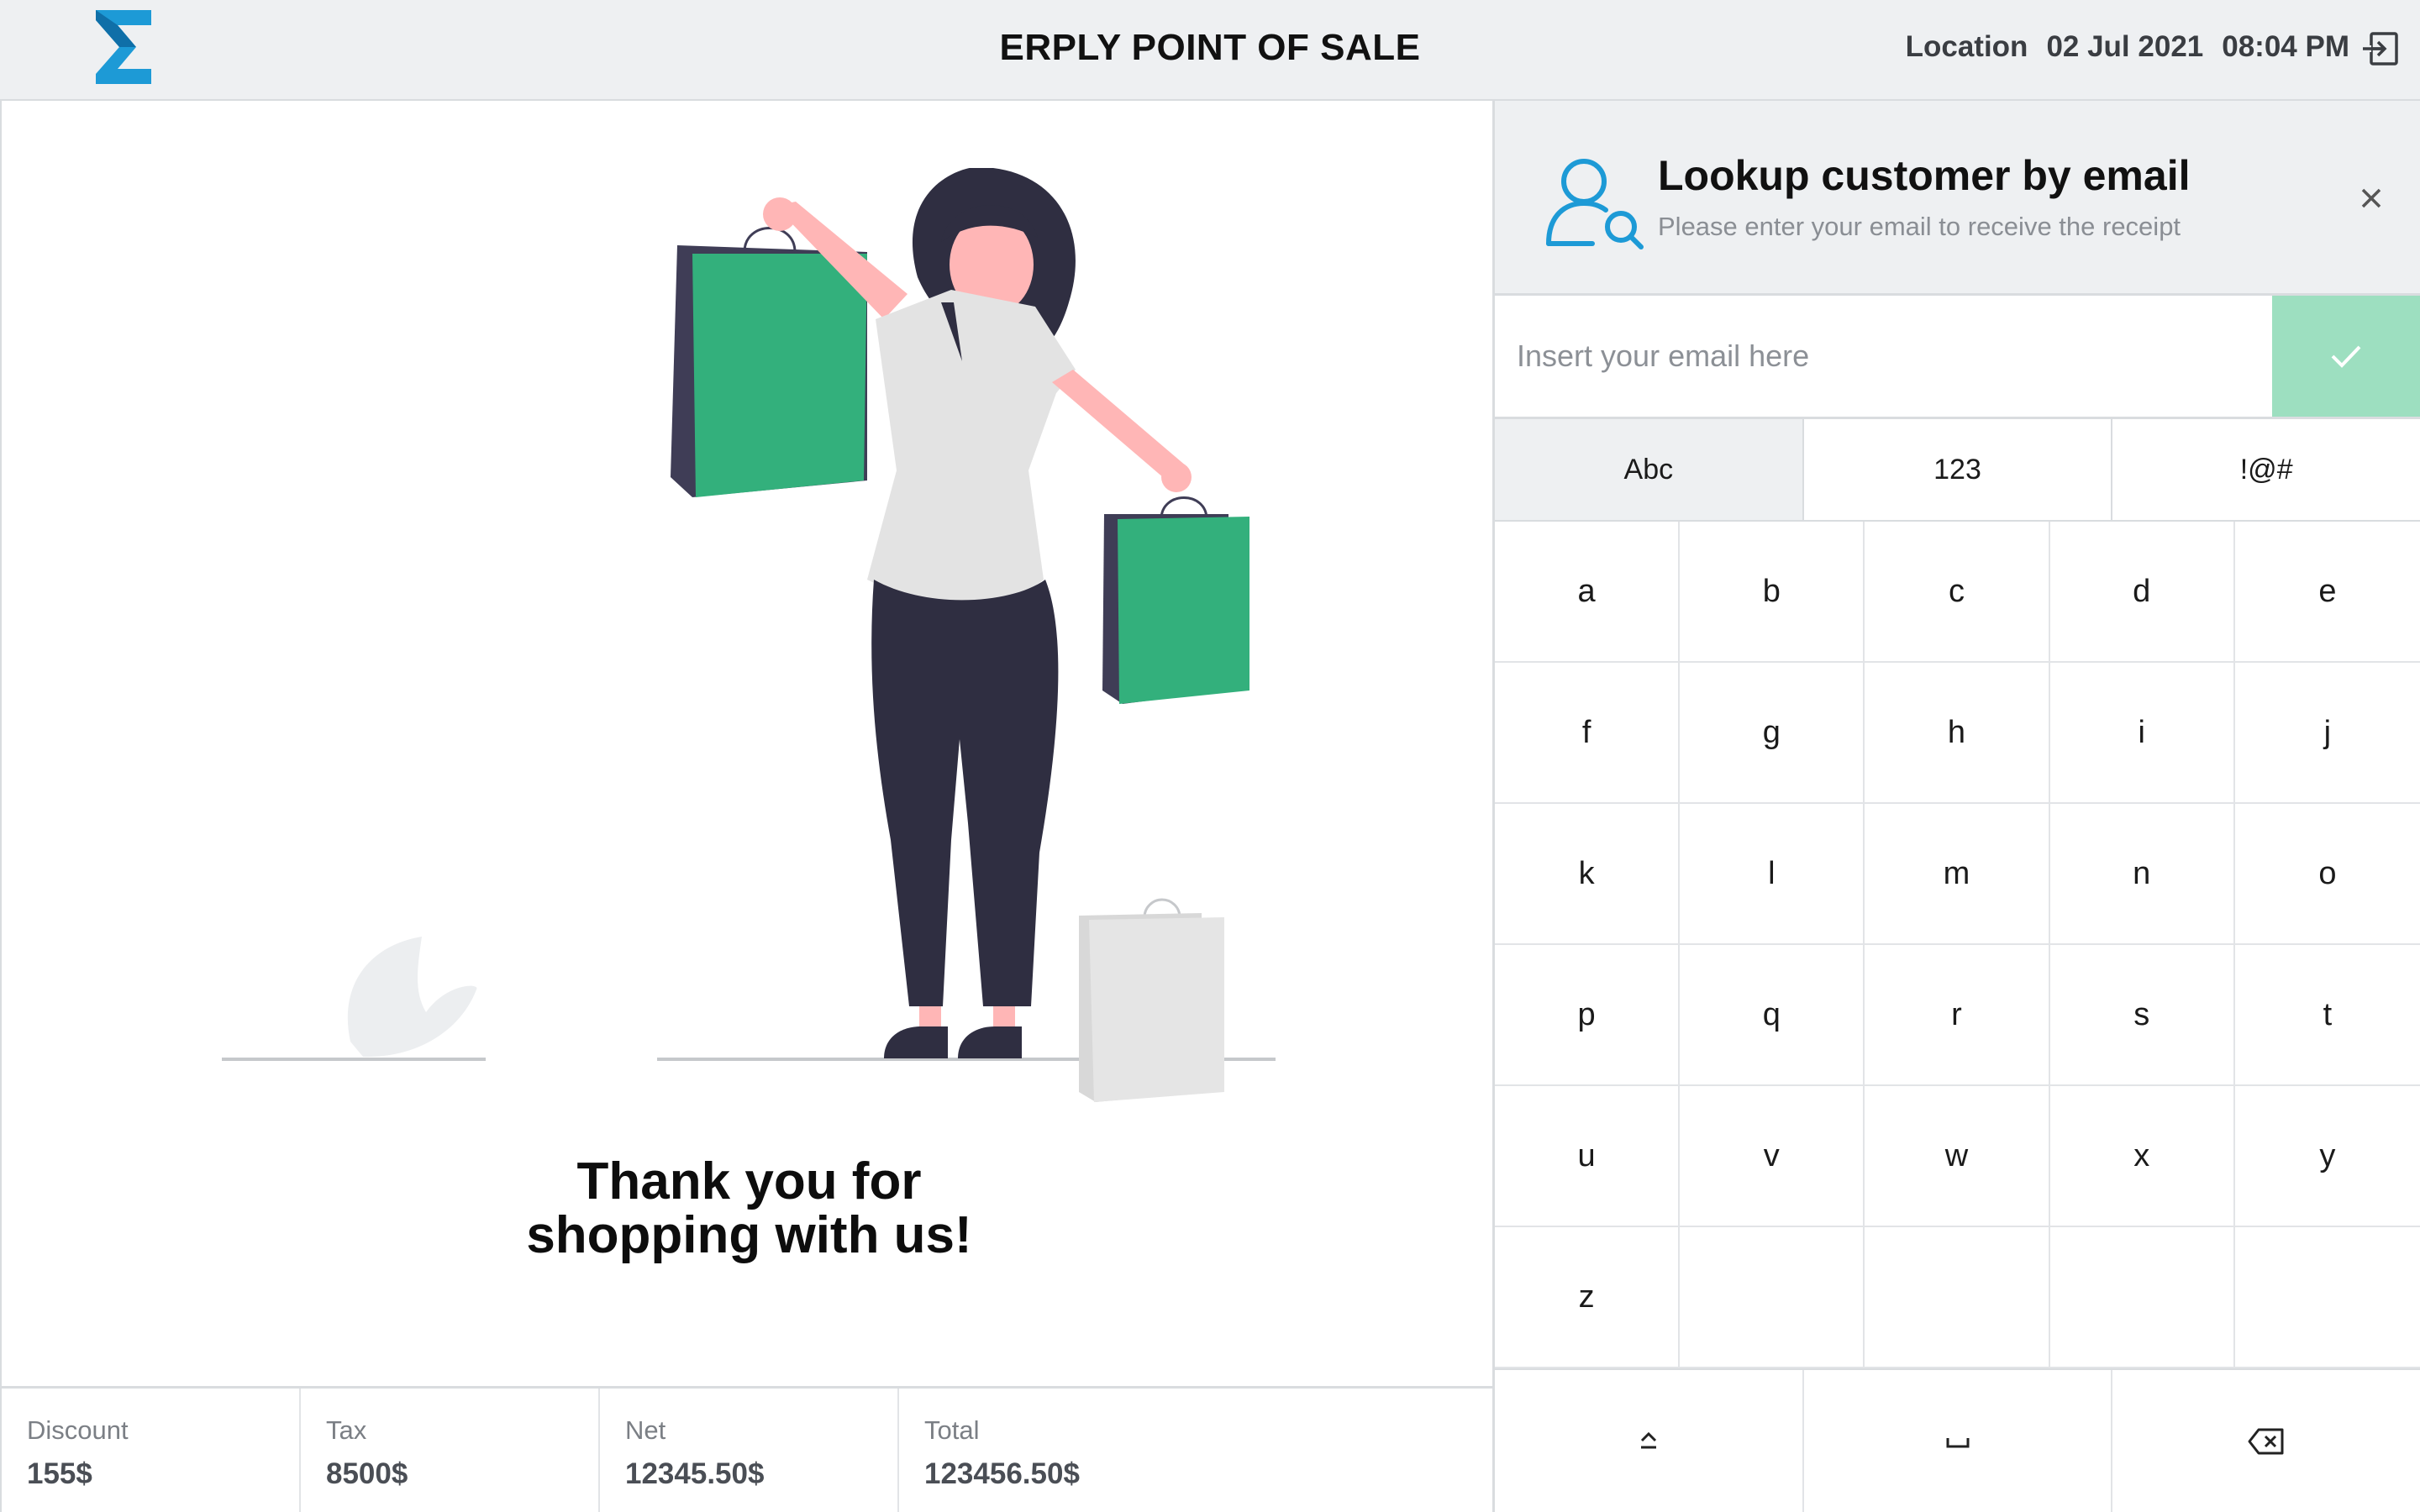 This screenshot has width=2420, height=1512. Describe the element at coordinates (2327, 1156) in the screenshot. I see `key-y: y` at that location.